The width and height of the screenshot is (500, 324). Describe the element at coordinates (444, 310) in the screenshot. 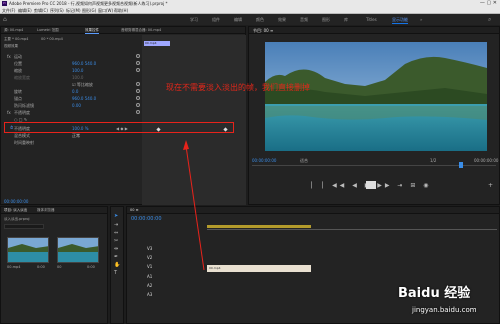

I see `watermark-url: jingyan.baidu.com` at that location.